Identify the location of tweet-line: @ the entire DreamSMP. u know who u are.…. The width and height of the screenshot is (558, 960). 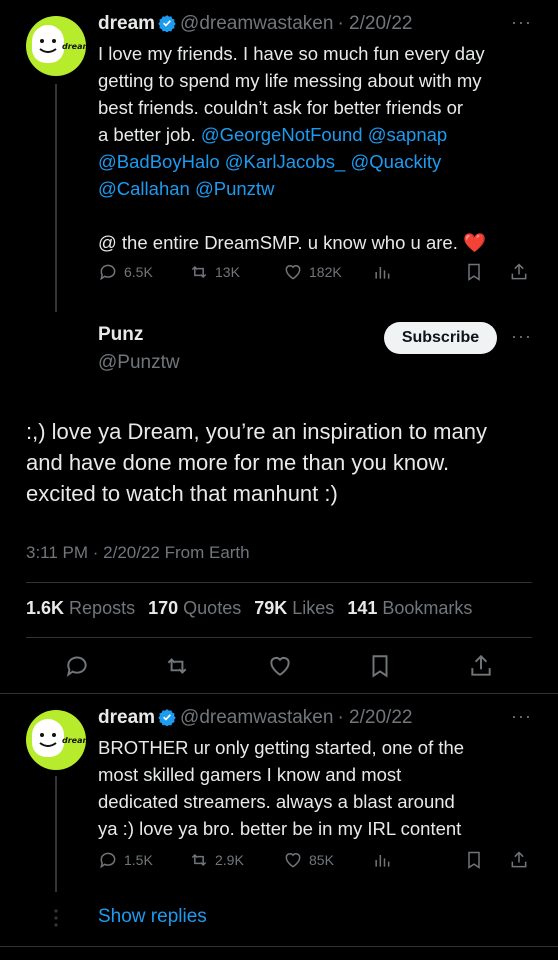
(292, 242).